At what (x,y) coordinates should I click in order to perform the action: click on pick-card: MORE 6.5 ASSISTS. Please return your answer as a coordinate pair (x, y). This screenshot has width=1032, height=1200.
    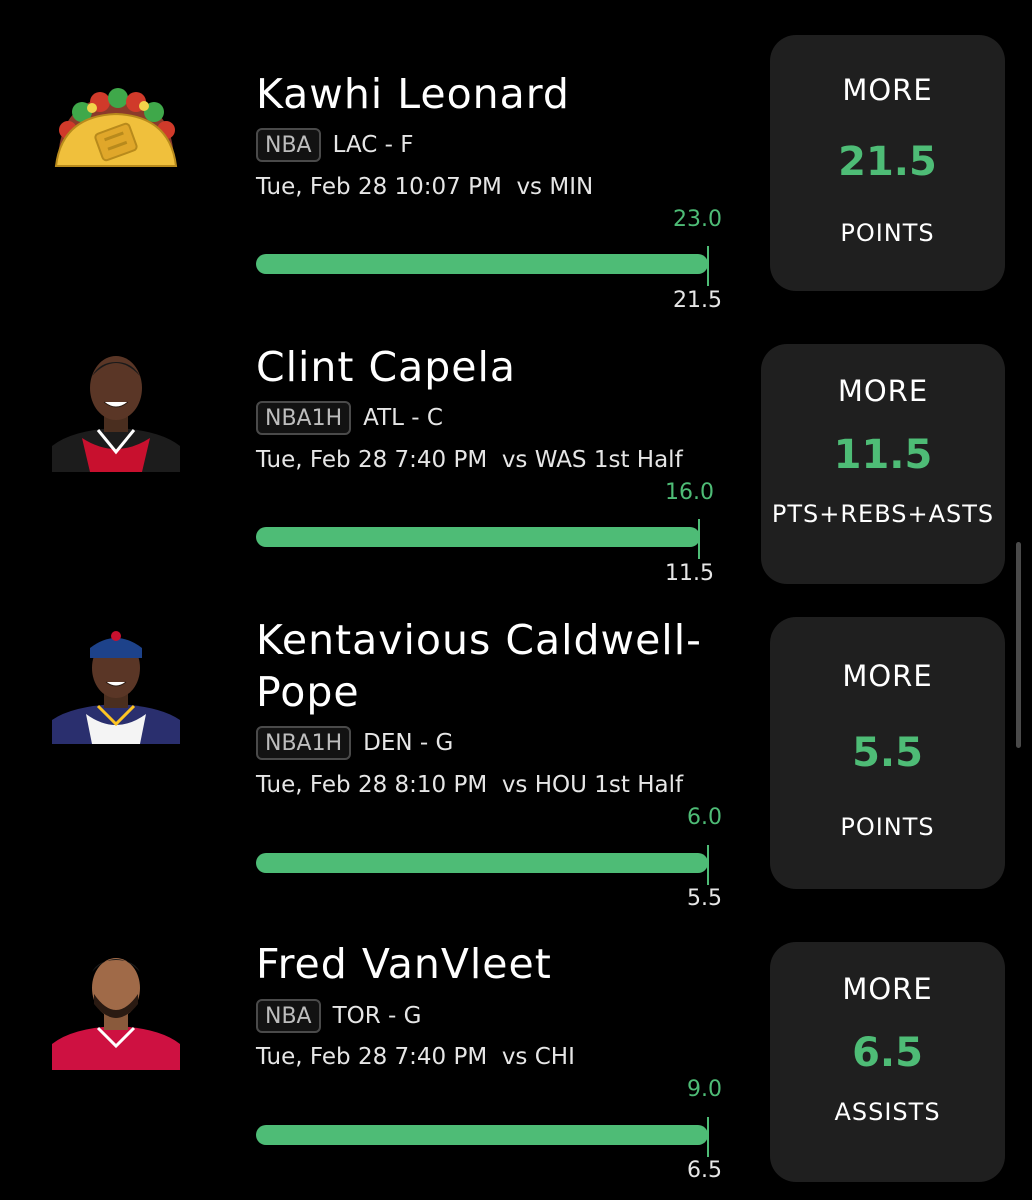
    Looking at the image, I should click on (887, 1062).